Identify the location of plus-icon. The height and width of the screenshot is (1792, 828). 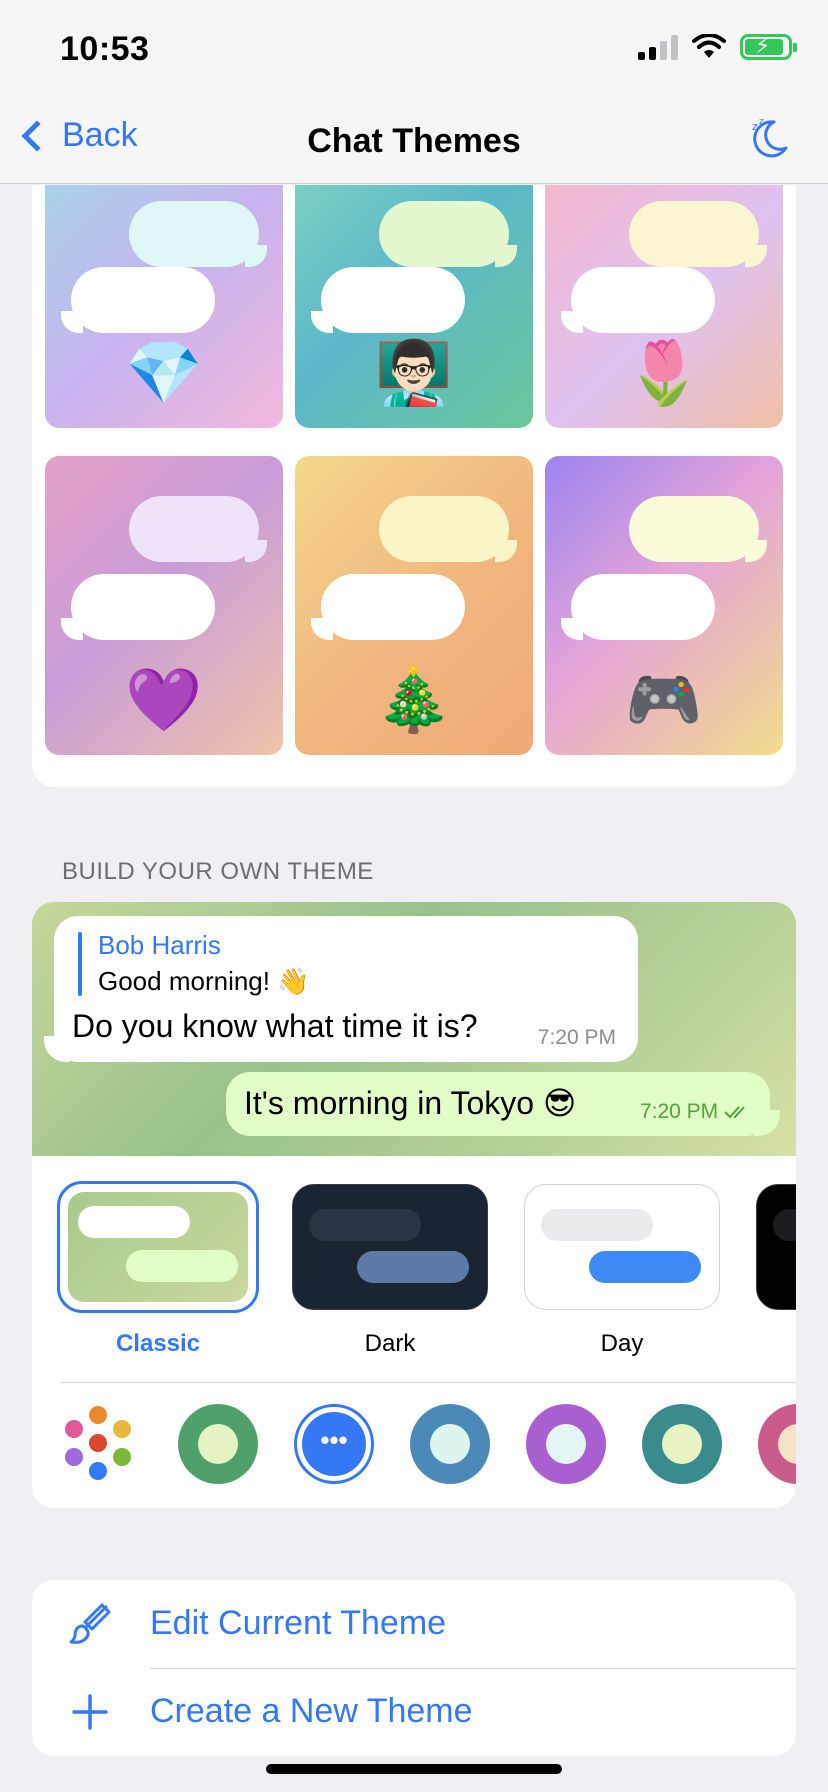
(90, 1712).